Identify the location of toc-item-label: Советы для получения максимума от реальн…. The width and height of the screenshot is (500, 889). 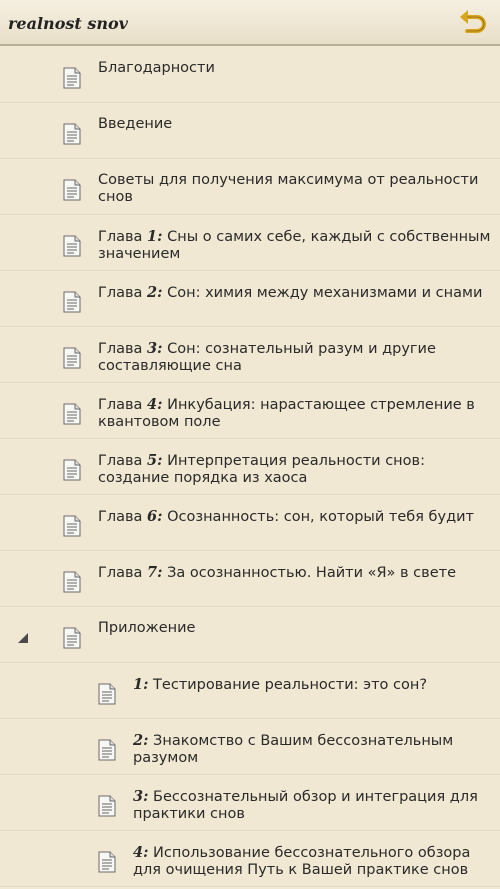
(296, 189).